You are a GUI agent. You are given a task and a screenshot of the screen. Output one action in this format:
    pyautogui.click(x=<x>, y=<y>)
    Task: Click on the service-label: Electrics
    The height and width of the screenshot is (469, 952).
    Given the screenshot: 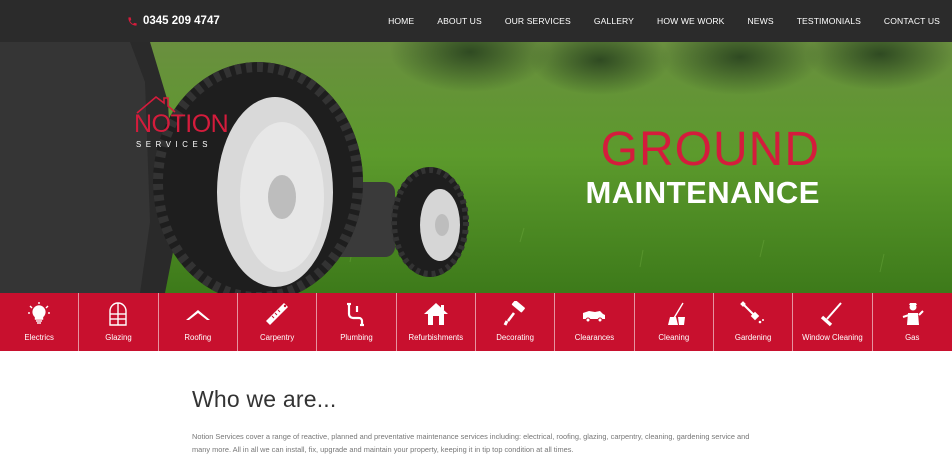 What is the action you would take?
    pyautogui.click(x=39, y=337)
    